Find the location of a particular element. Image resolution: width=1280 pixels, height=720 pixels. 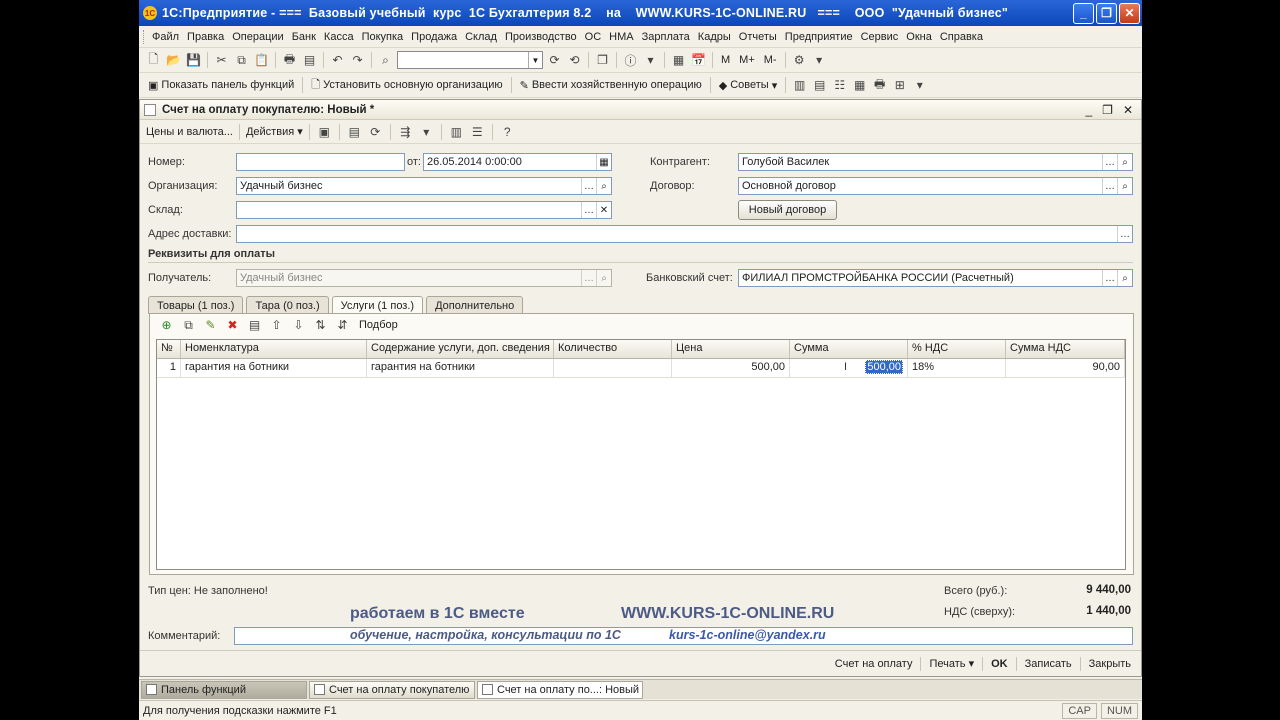

paste-icon: 📋 is located at coordinates (261, 60).